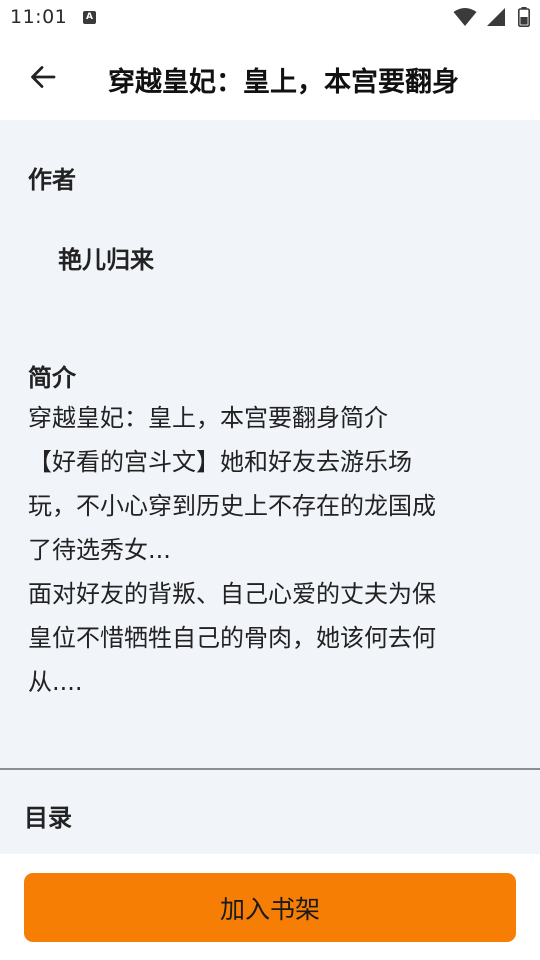 This screenshot has width=540, height=960. What do you see at coordinates (89, 17) in the screenshot?
I see `notification-a-icon: A` at bounding box center [89, 17].